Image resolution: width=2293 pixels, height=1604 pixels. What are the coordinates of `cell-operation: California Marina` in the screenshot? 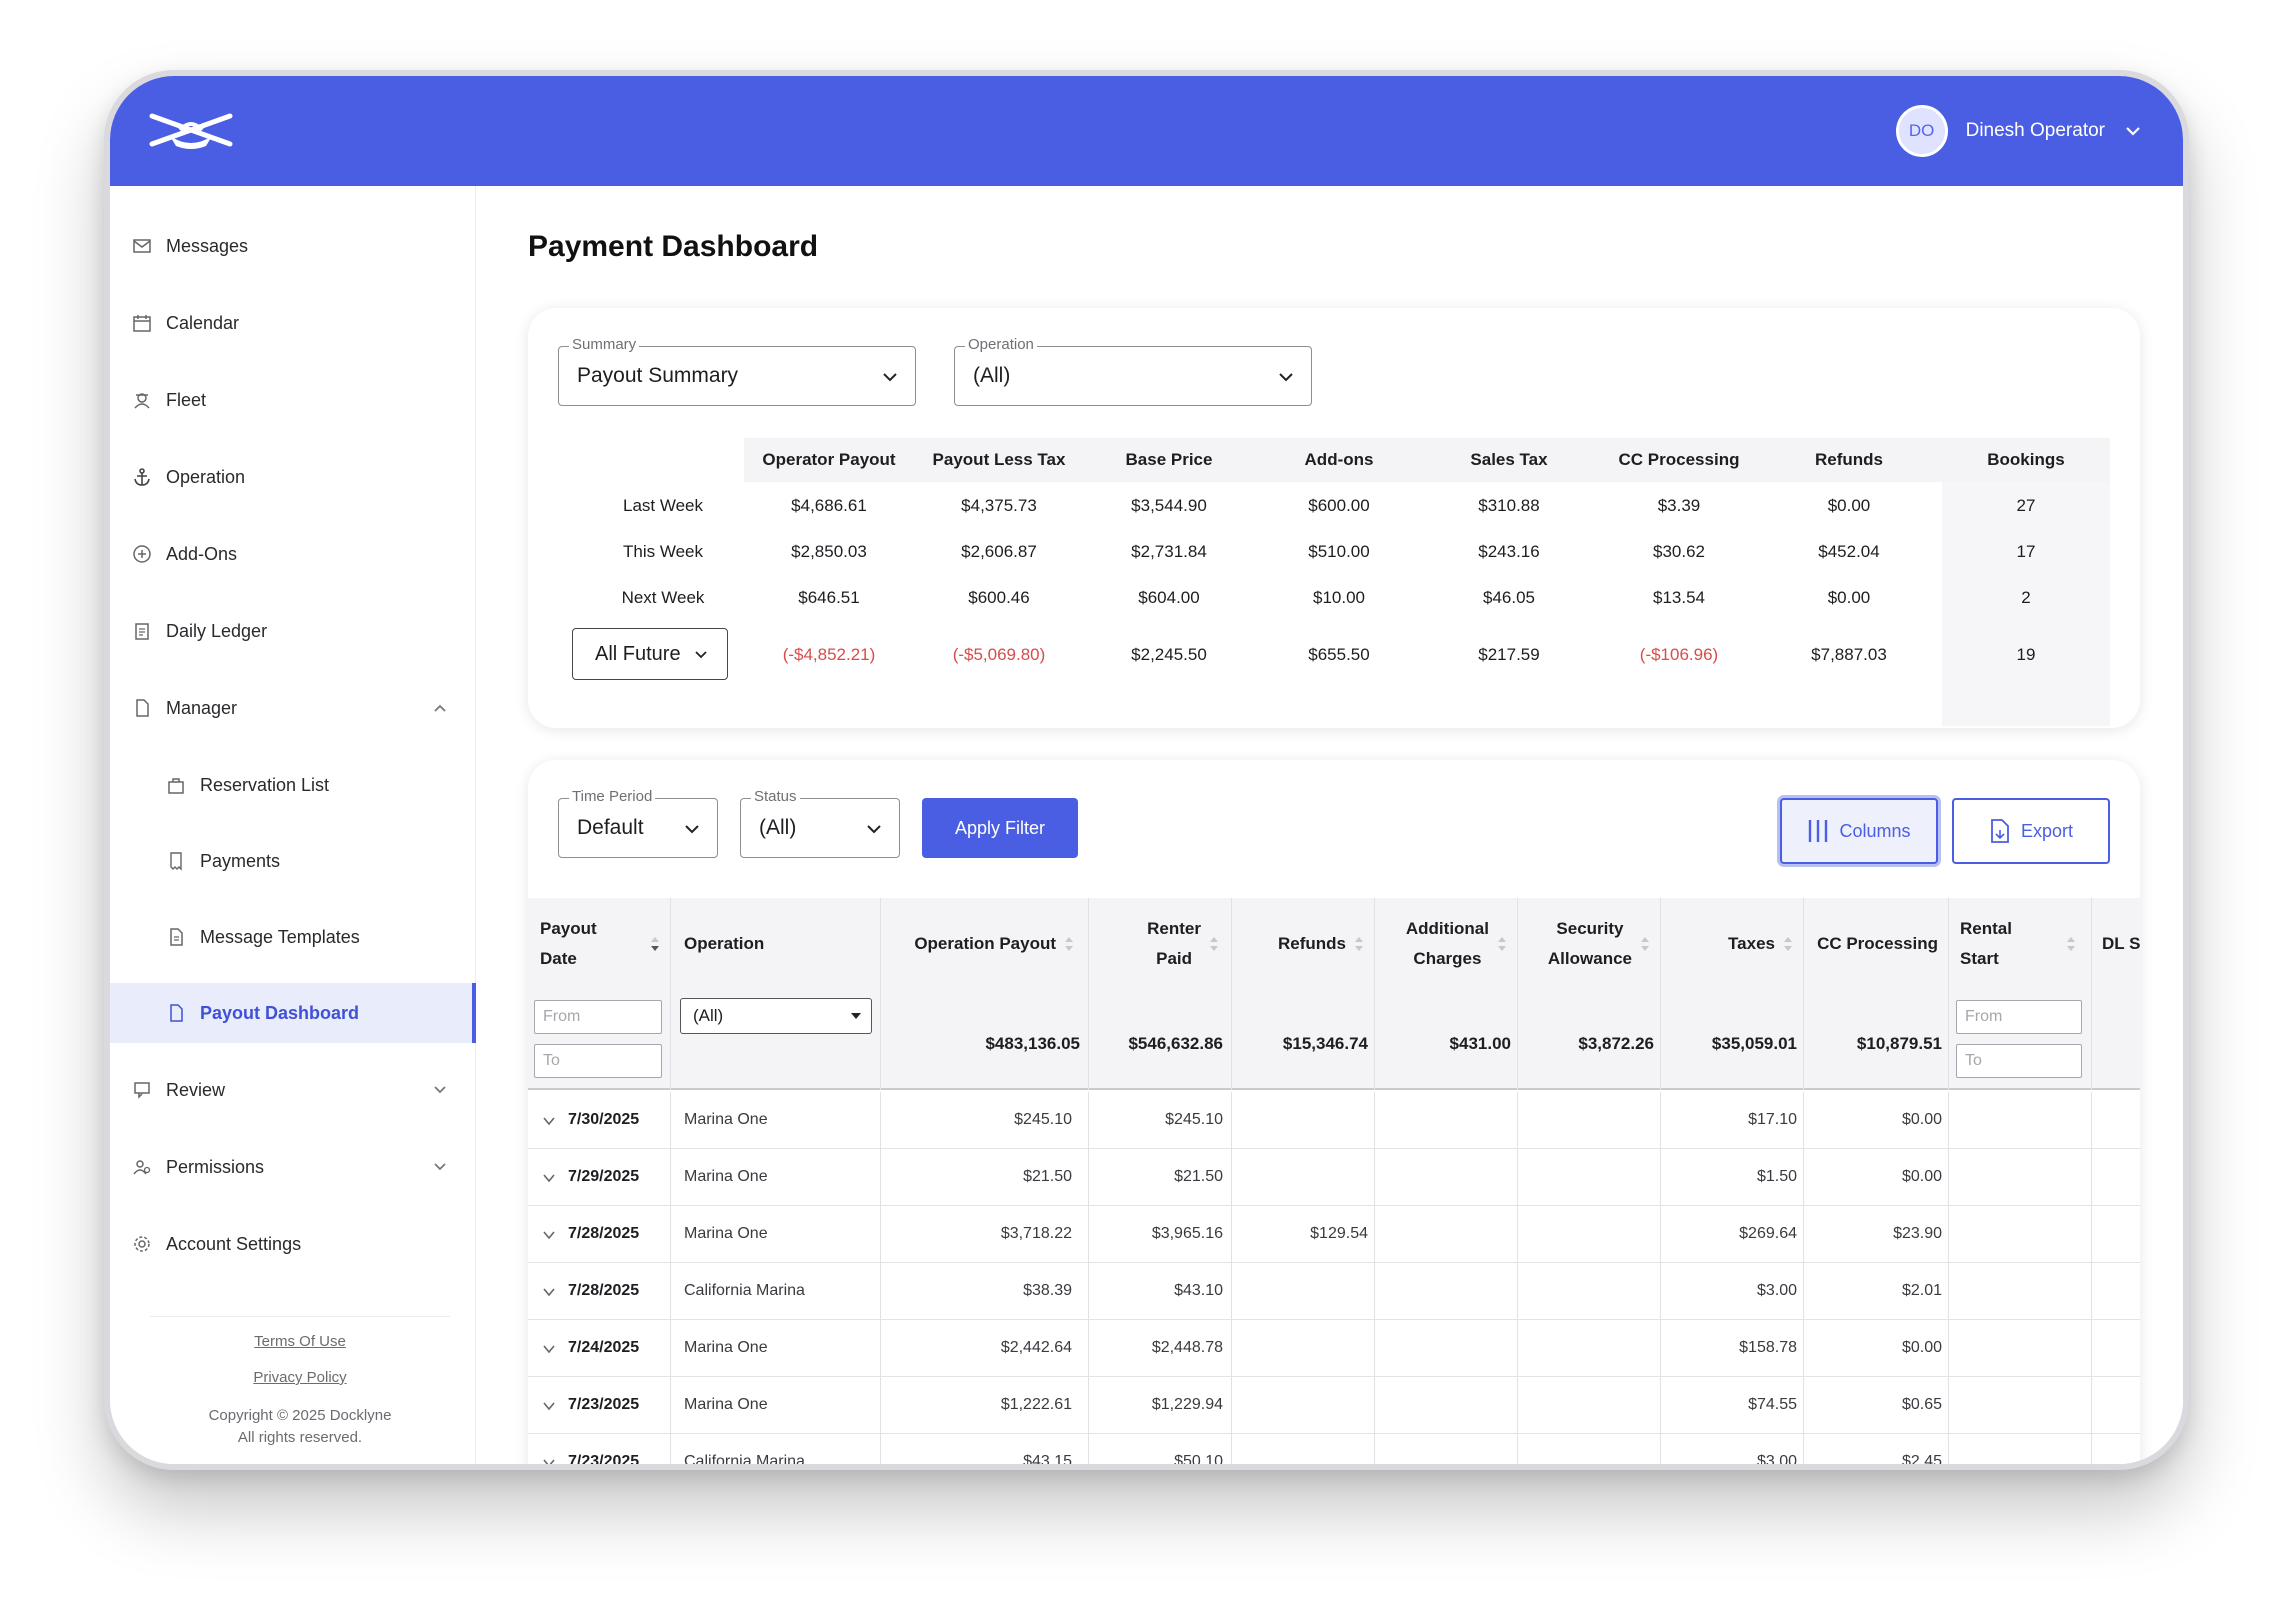 It's located at (744, 1290).